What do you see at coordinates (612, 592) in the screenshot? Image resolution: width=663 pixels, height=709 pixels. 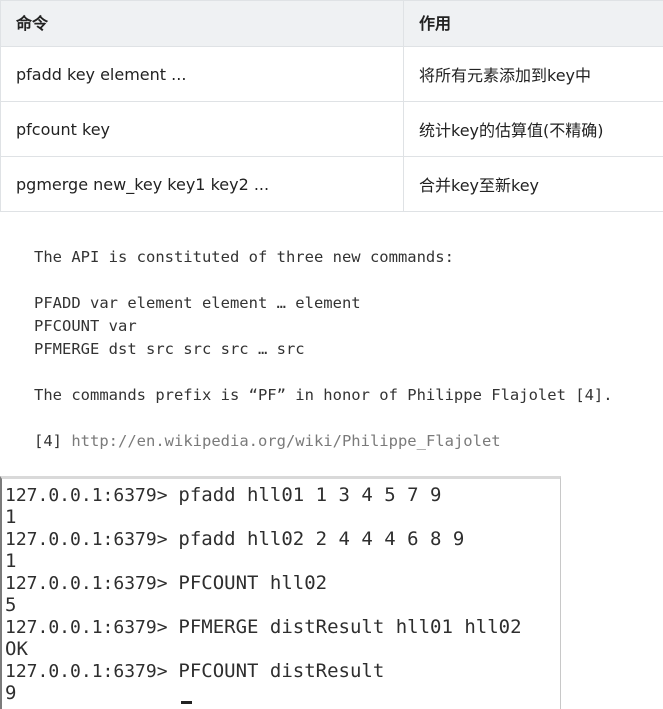 I see `blank-area` at bounding box center [612, 592].